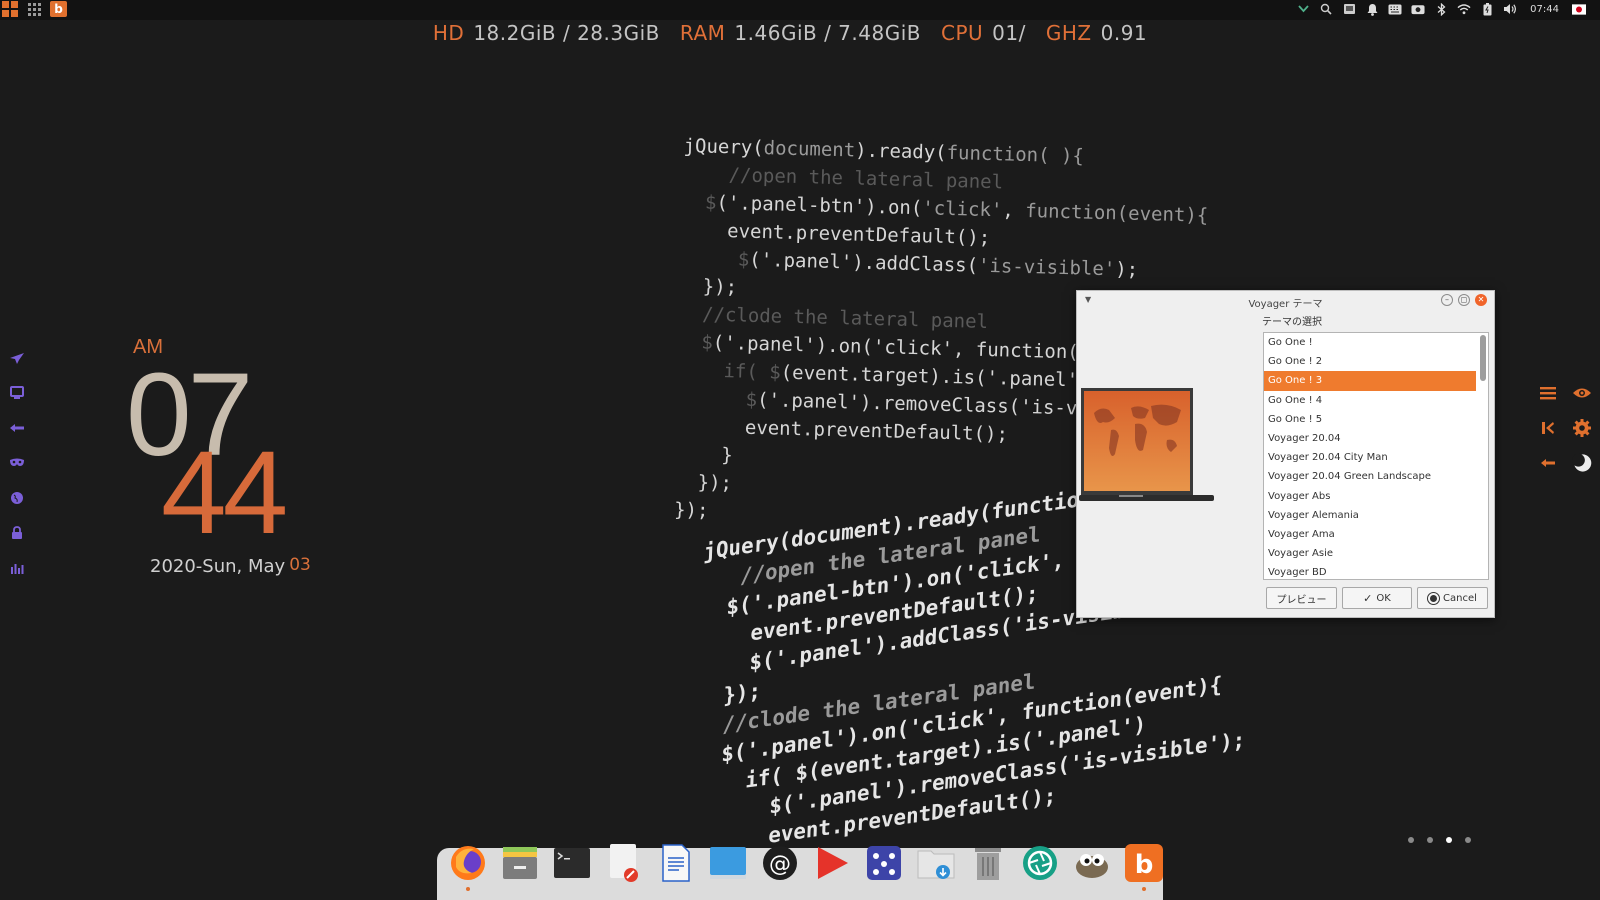 The image size is (1600, 900). Describe the element at coordinates (1292, 322) in the screenshot. I see `theme-select-label: テーマの選択` at that location.